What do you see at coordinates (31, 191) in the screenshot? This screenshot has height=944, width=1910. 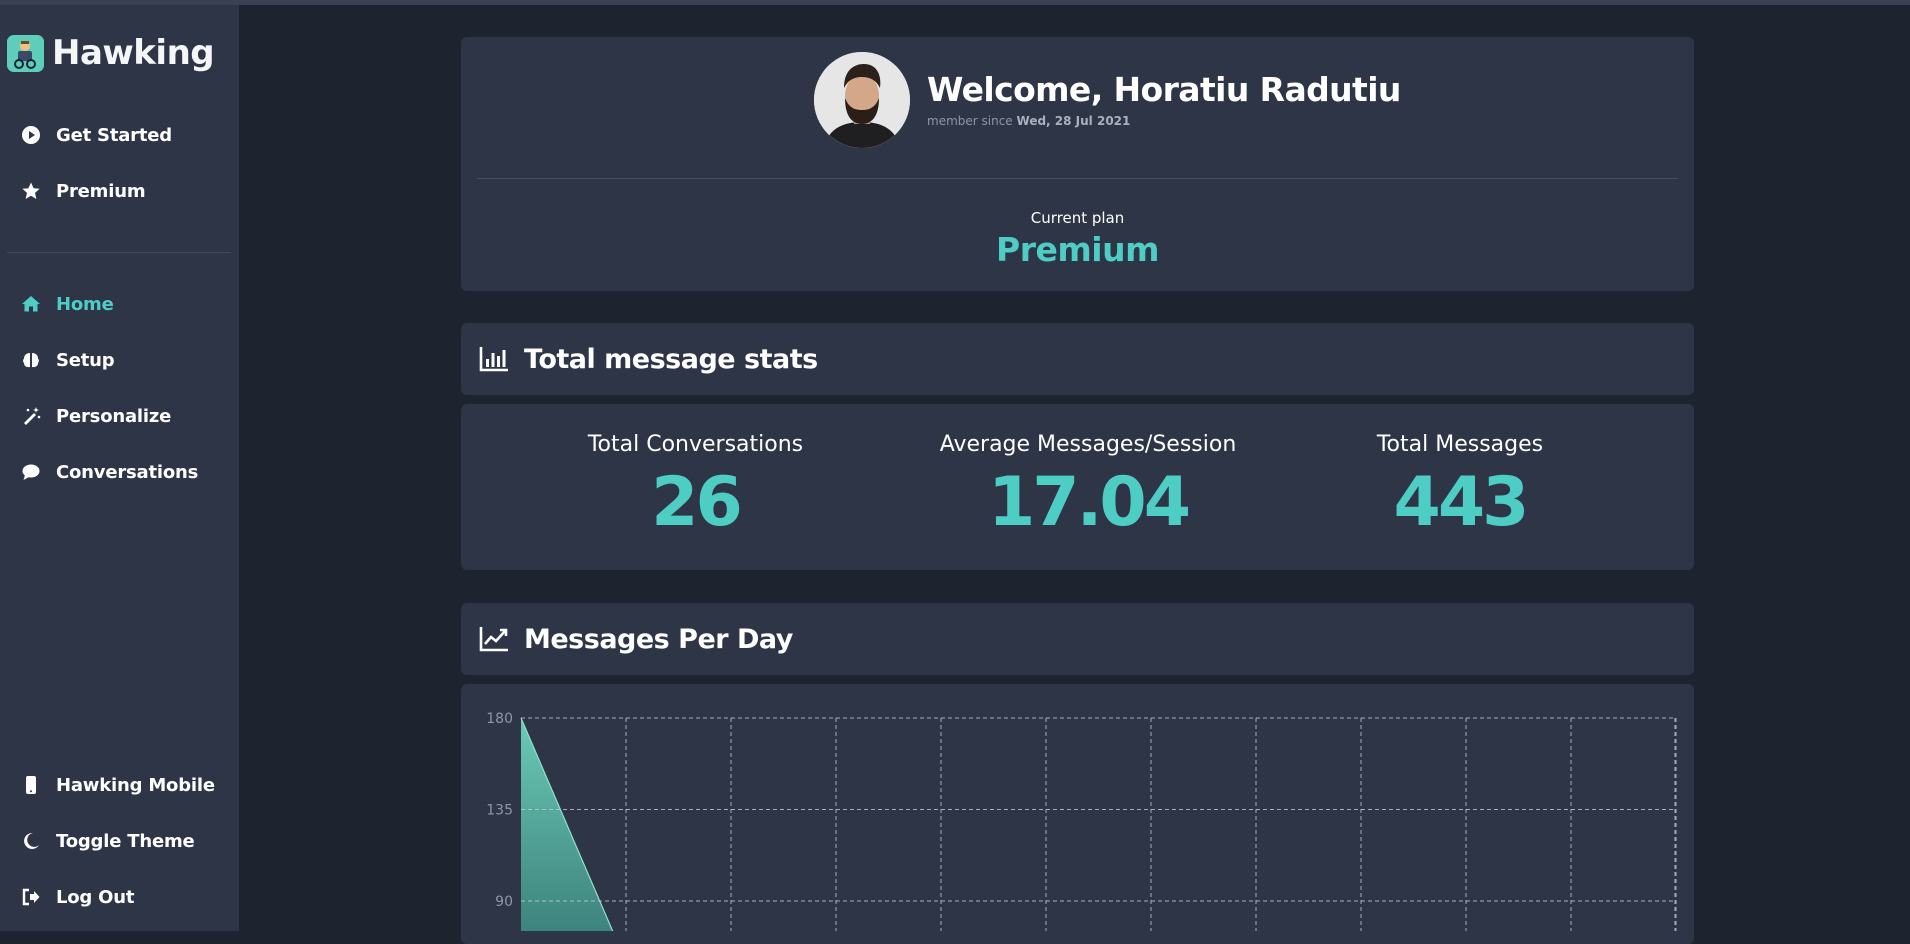 I see `star-icon` at bounding box center [31, 191].